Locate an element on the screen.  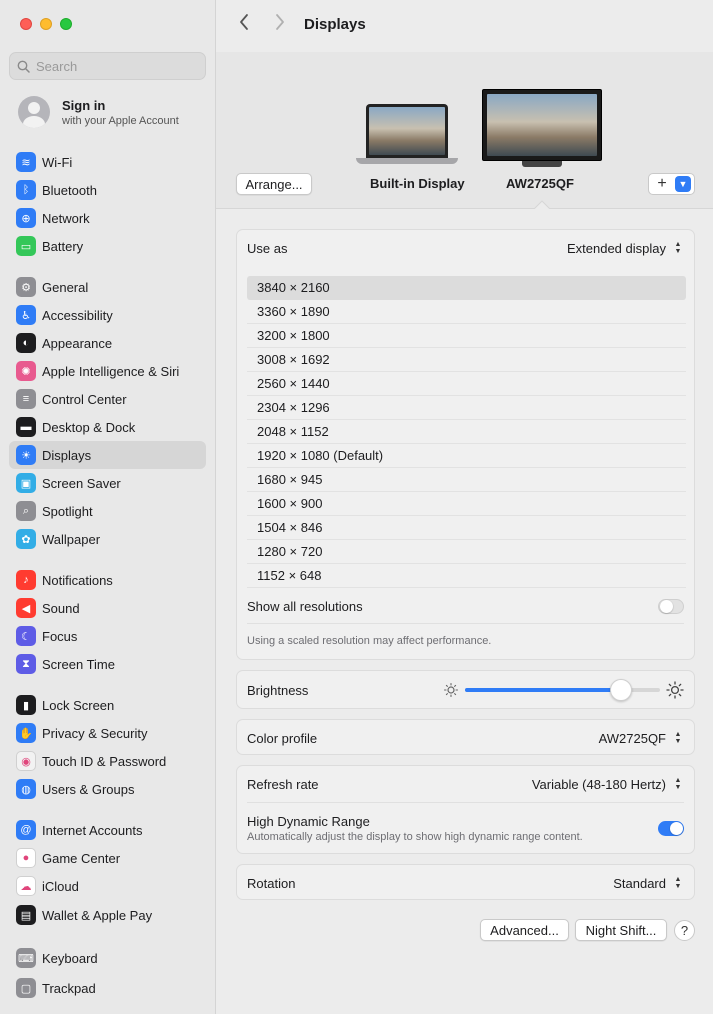
help-button: ? is located at coordinates (684, 930).